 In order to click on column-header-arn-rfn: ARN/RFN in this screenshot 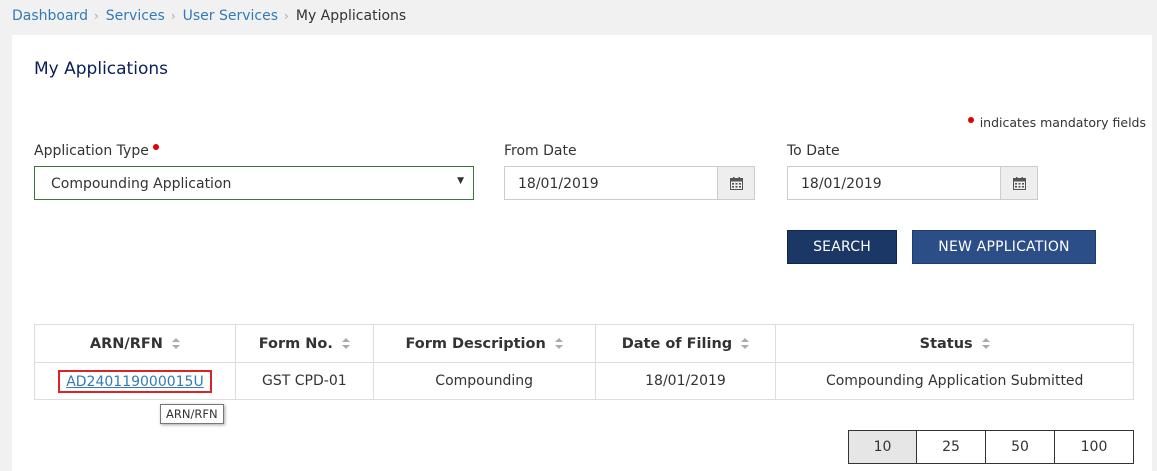, I will do `click(135, 343)`.